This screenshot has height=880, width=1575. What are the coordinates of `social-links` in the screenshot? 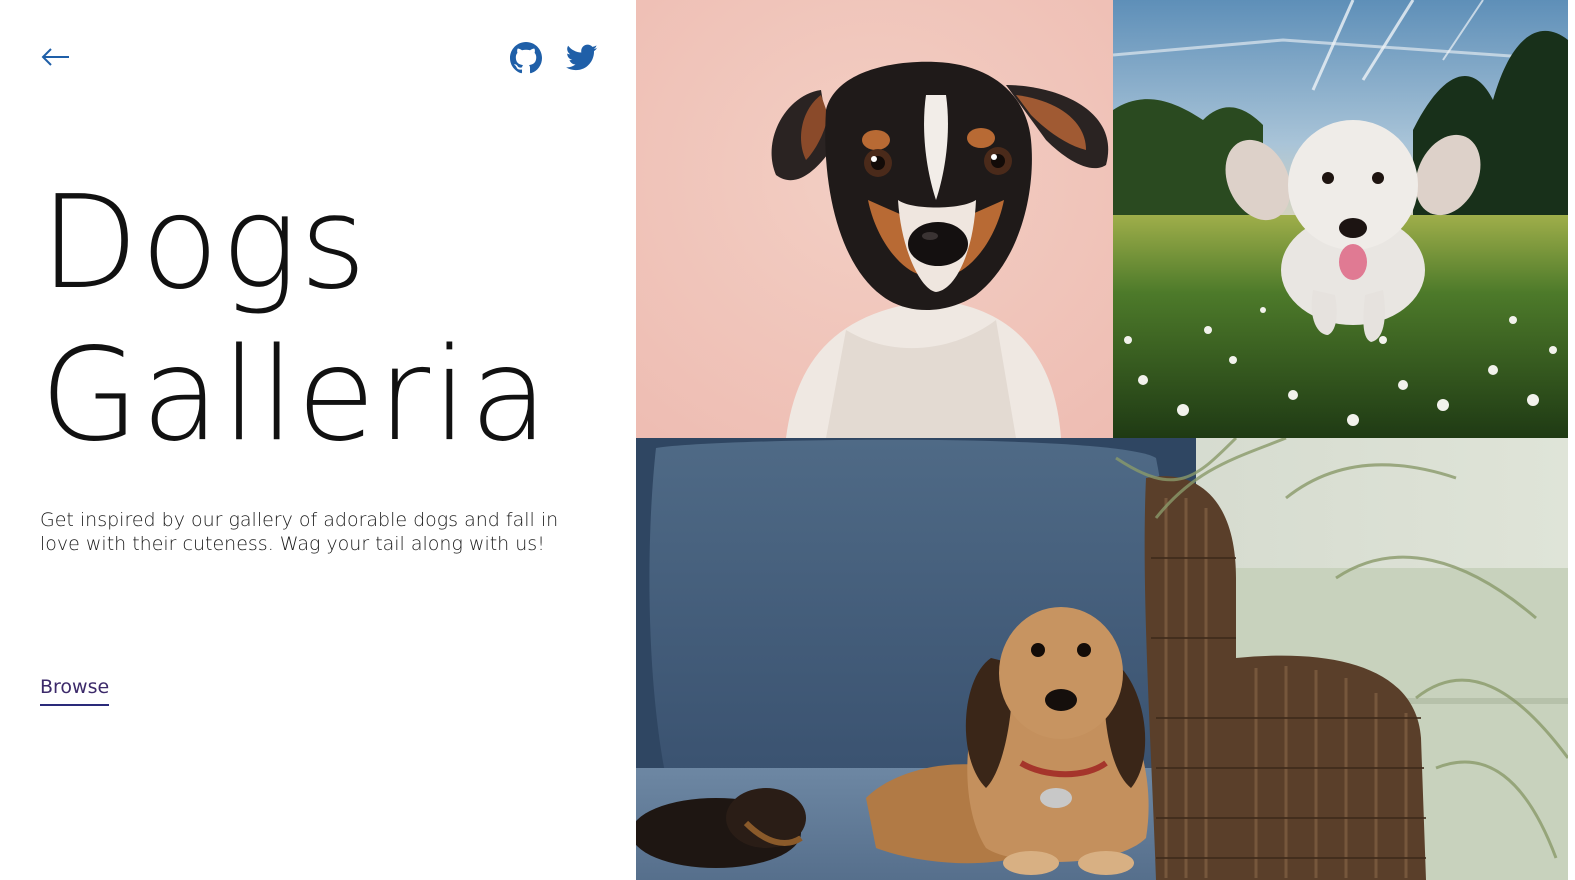 It's located at (554, 58).